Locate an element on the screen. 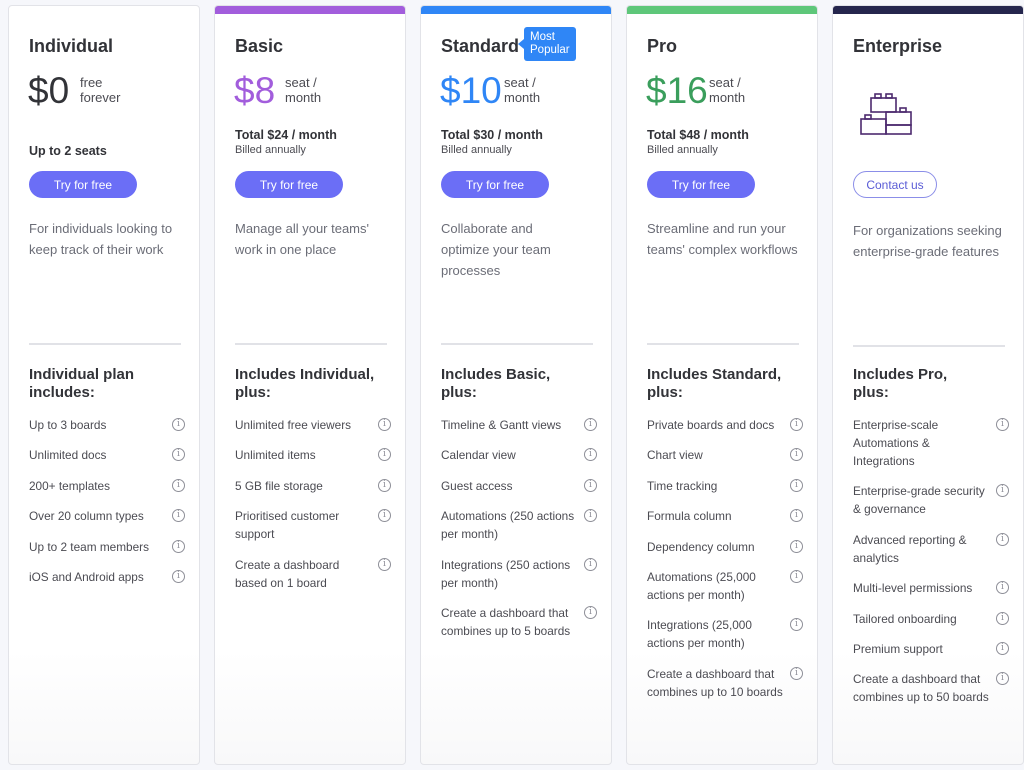 The height and width of the screenshot is (770, 1024). feature-item: Prioritised customer support i is located at coordinates (313, 525).